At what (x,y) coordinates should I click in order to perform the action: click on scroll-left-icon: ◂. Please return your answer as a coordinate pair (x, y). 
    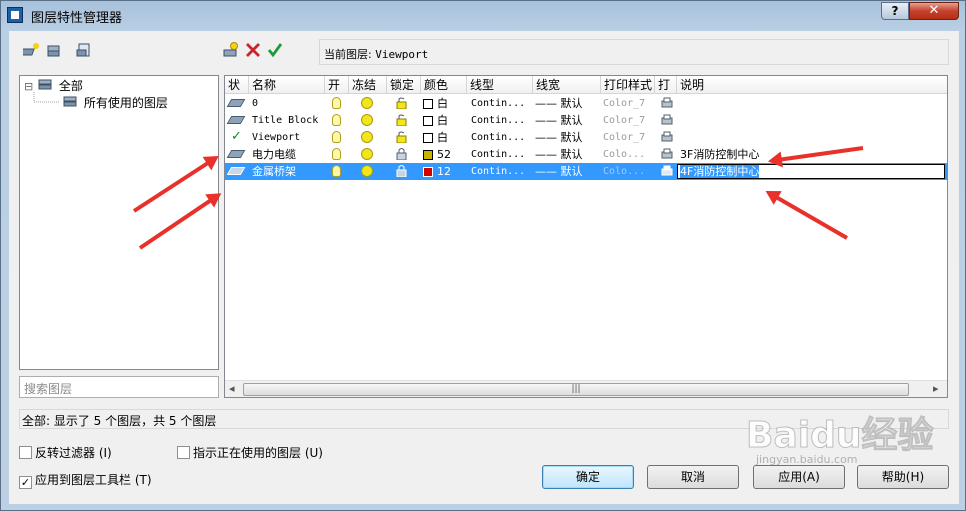
    Looking at the image, I should click on (232, 388).